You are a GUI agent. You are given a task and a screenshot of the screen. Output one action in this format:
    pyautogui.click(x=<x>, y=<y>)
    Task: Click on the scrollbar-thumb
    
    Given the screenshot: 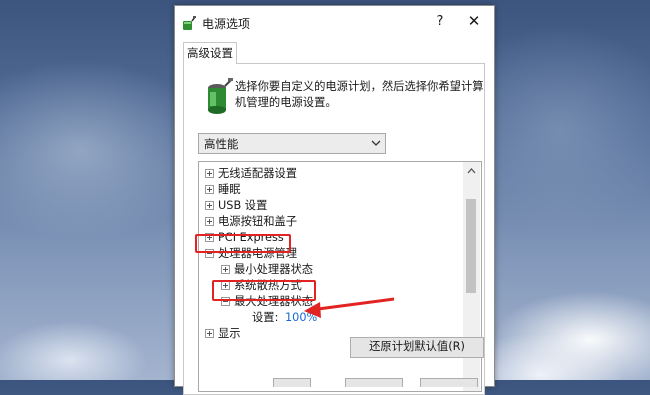 What is the action you would take?
    pyautogui.click(x=471, y=246)
    